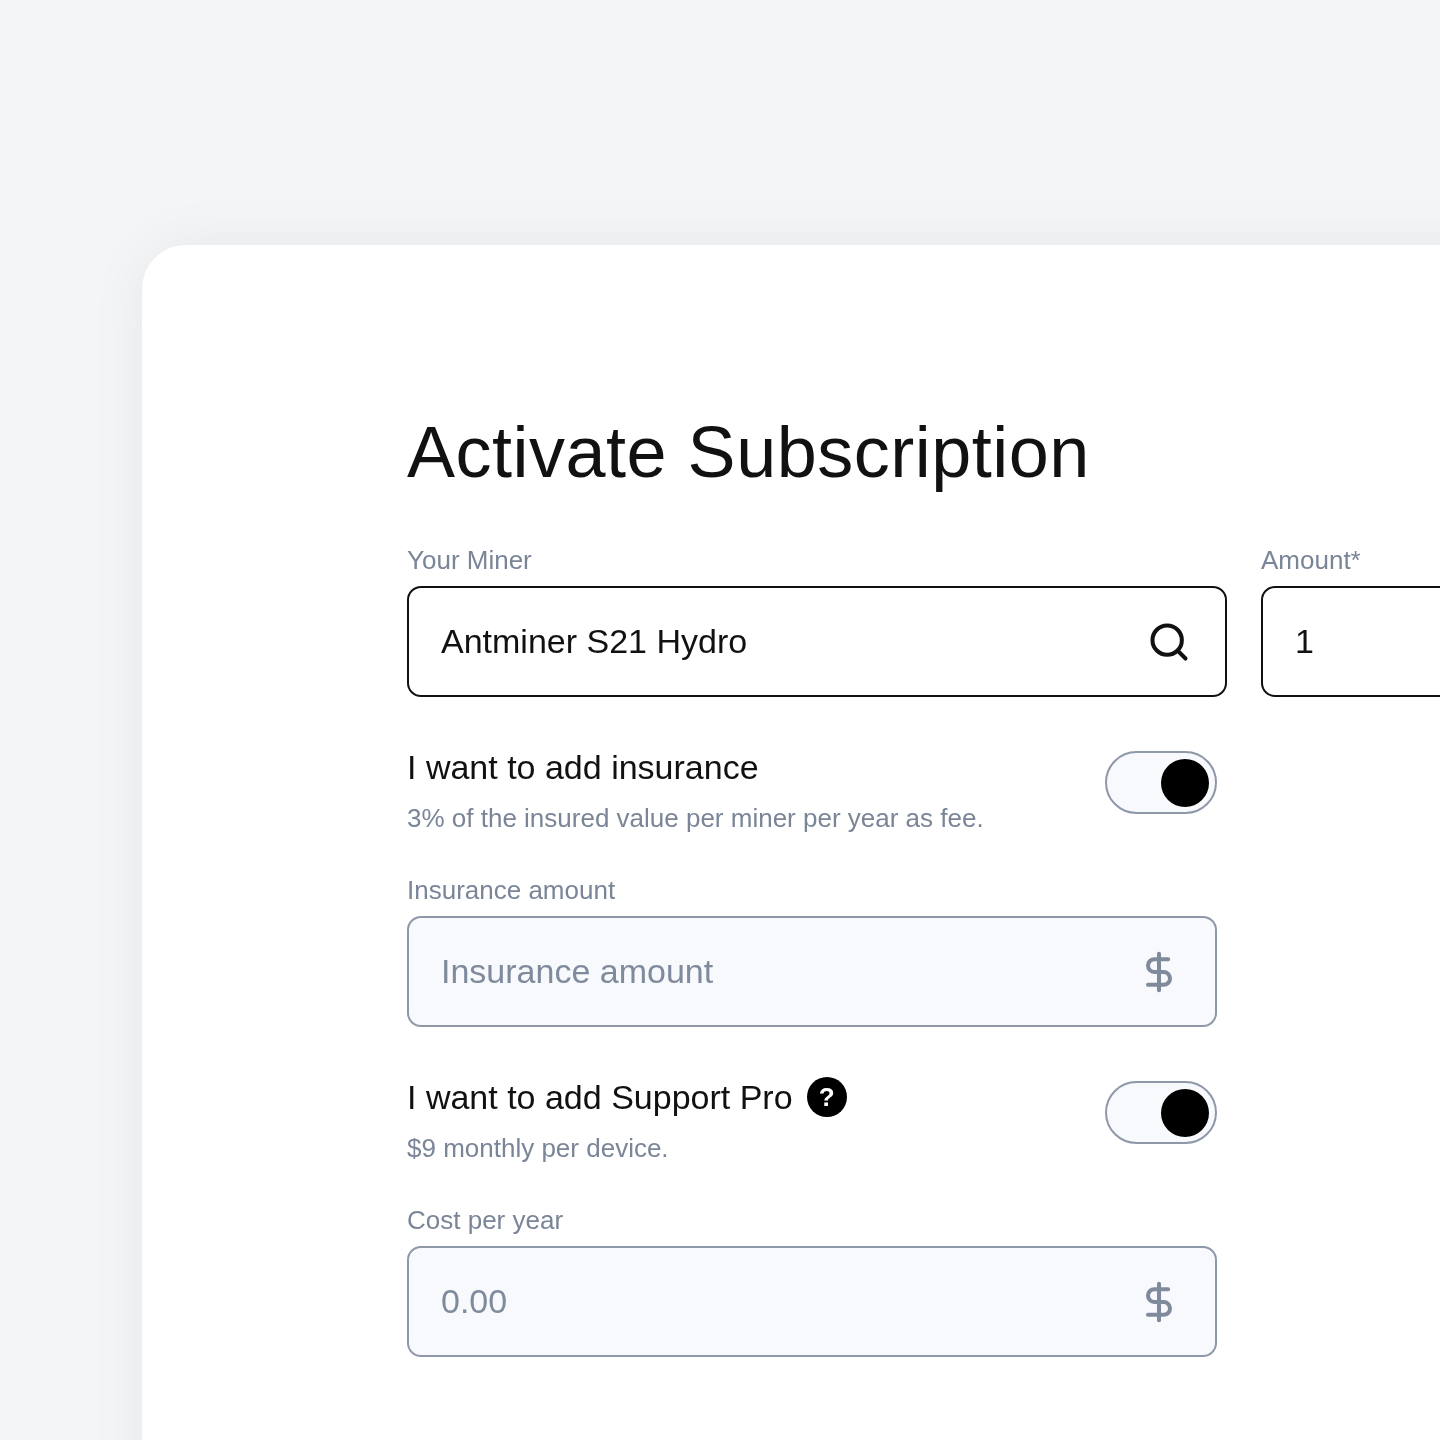  Describe the element at coordinates (695, 818) in the screenshot. I see `toggle-note: 3% of the insured value per miner per year as fee.` at that location.